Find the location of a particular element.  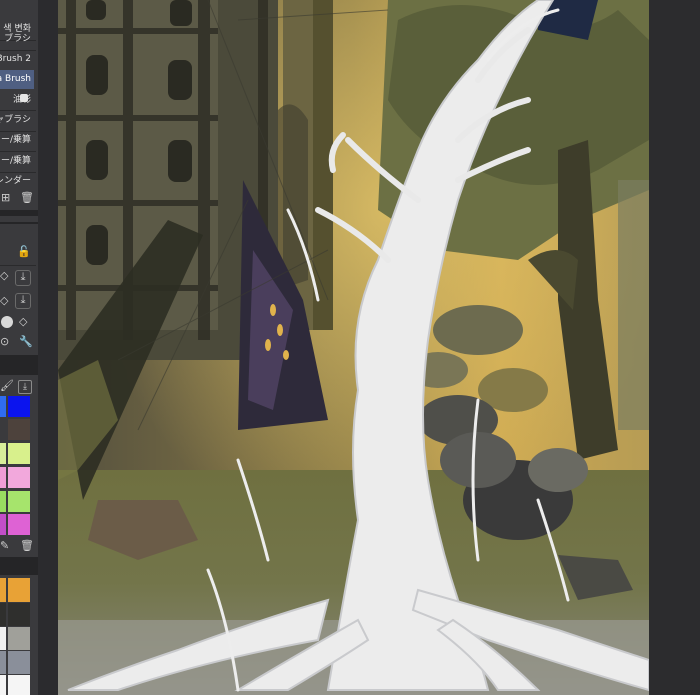

brush-icon: 🖌 is located at coordinates (7, 386).